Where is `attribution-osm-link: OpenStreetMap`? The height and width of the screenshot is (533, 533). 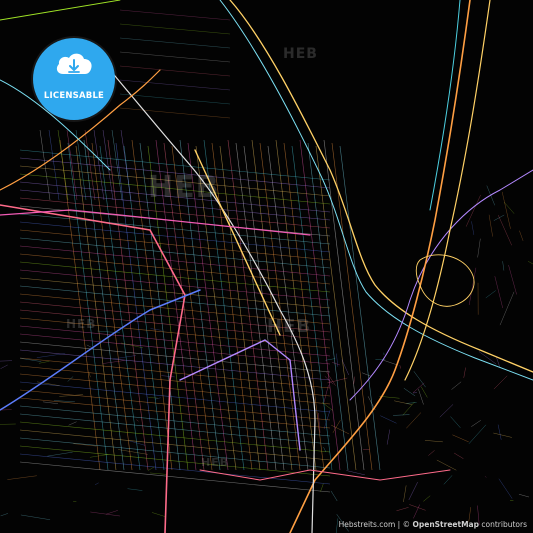 attribution-osm-link: OpenStreetMap is located at coordinates (445, 524).